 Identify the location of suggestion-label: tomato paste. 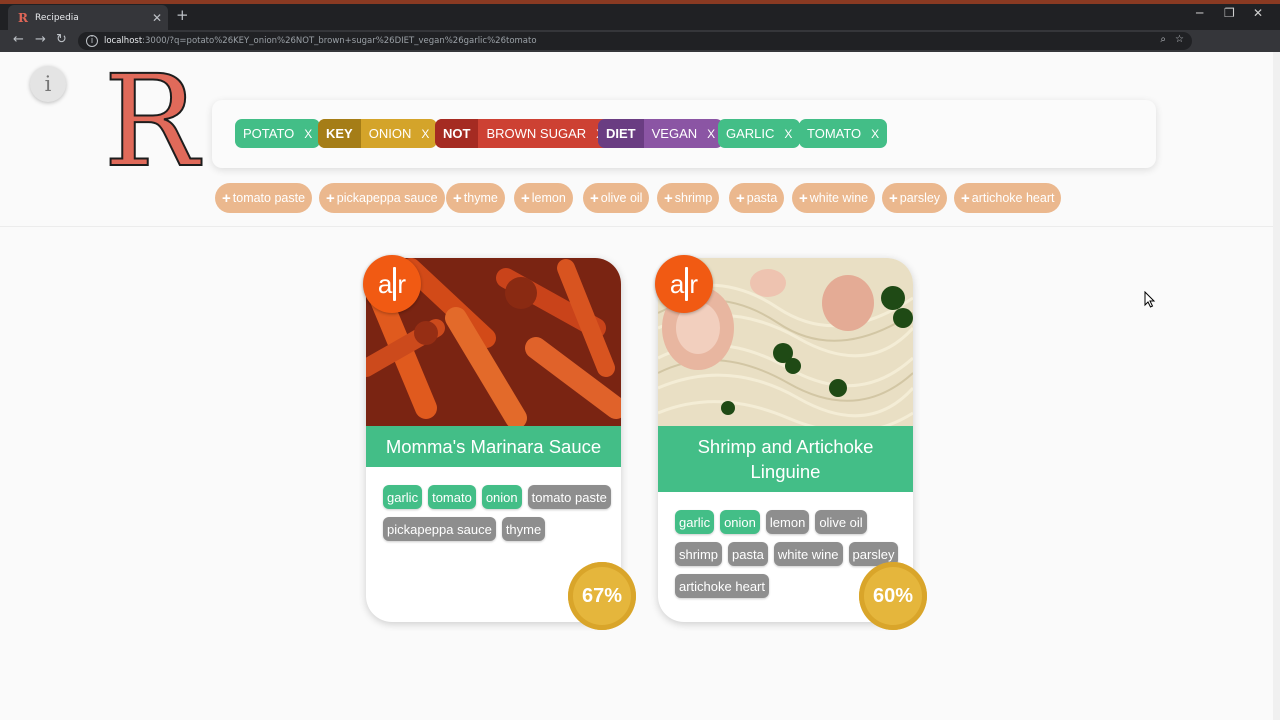
(269, 198).